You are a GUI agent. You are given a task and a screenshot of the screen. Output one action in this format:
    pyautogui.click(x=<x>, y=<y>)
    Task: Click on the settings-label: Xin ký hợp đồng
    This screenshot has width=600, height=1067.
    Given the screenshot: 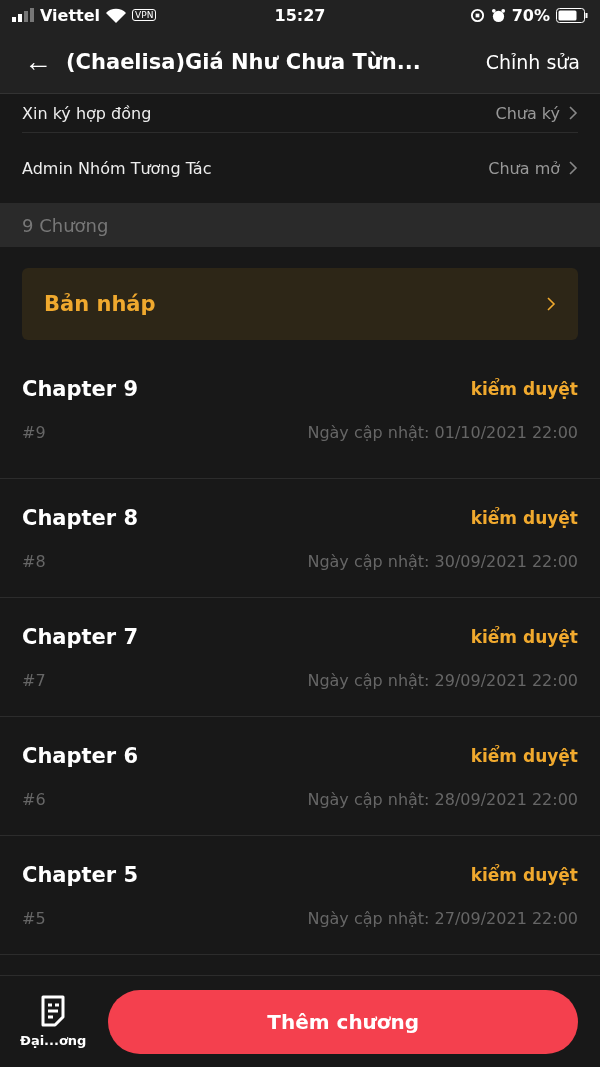 What is the action you would take?
    pyautogui.click(x=87, y=113)
    